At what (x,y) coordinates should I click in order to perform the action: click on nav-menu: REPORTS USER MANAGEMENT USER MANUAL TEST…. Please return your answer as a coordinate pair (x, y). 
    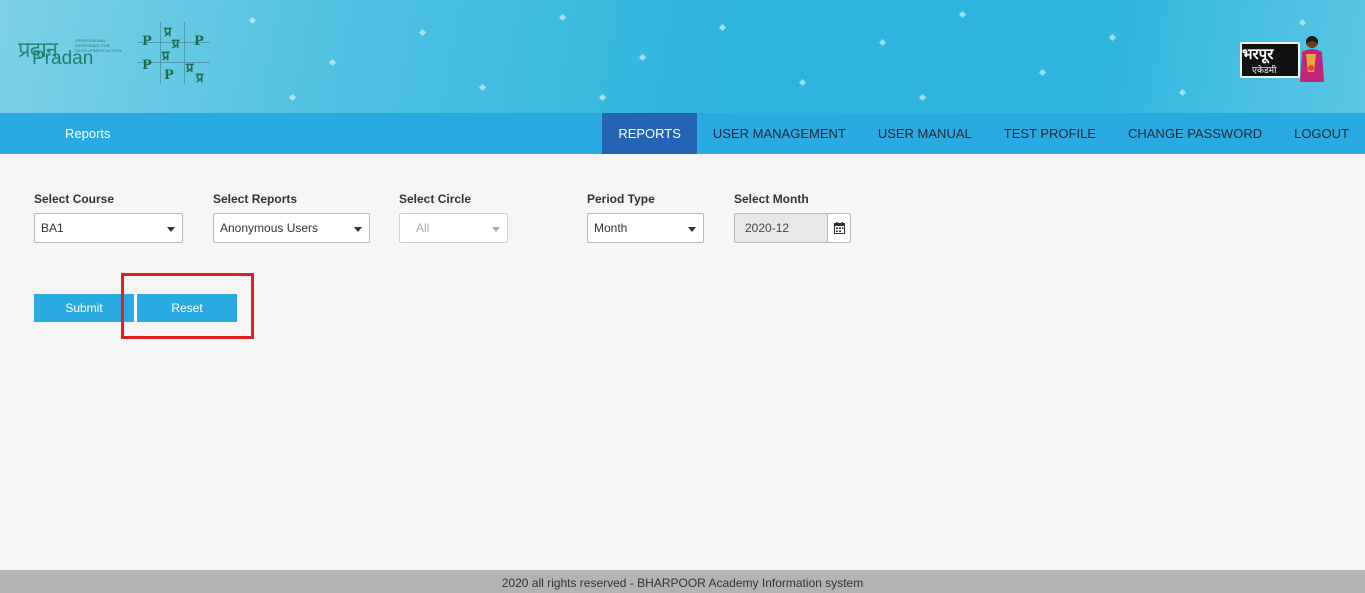
    Looking at the image, I should click on (983, 133).